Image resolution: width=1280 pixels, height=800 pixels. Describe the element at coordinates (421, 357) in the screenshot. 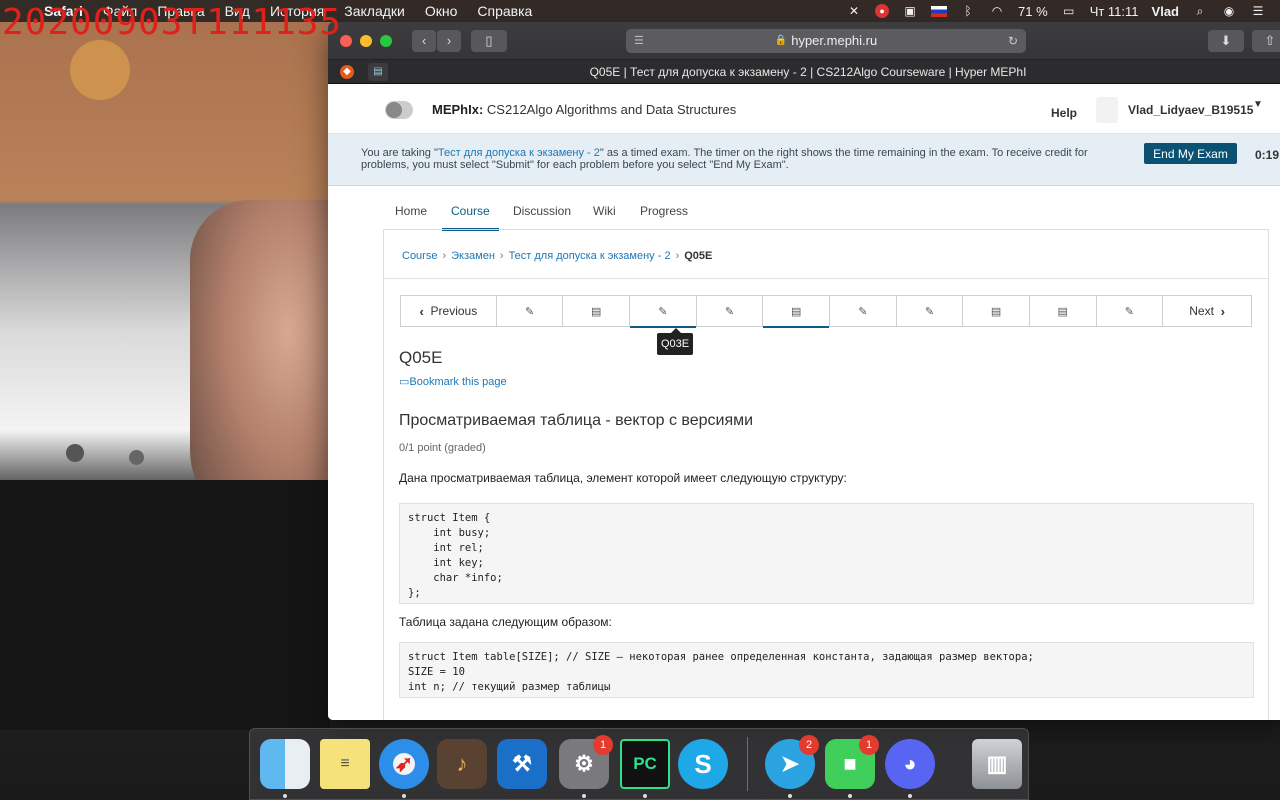

I see `unit-title: Q05E` at that location.